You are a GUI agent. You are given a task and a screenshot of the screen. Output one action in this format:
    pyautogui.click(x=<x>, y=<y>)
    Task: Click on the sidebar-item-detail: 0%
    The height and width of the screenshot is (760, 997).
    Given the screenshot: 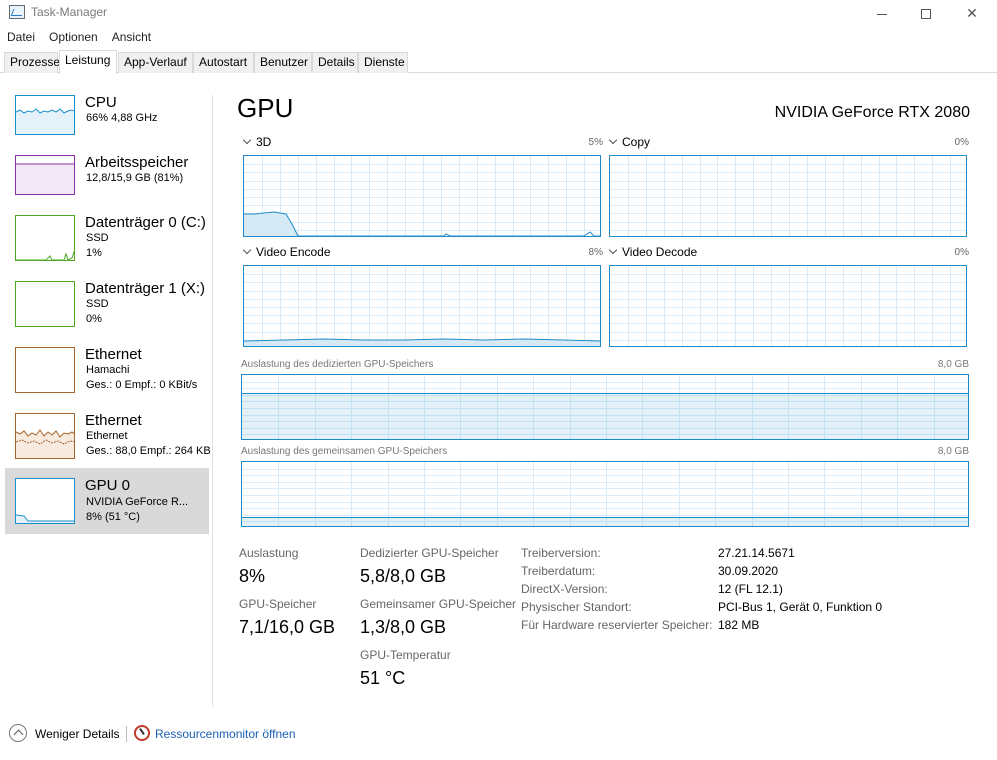 What is the action you would take?
    pyautogui.click(x=94, y=319)
    